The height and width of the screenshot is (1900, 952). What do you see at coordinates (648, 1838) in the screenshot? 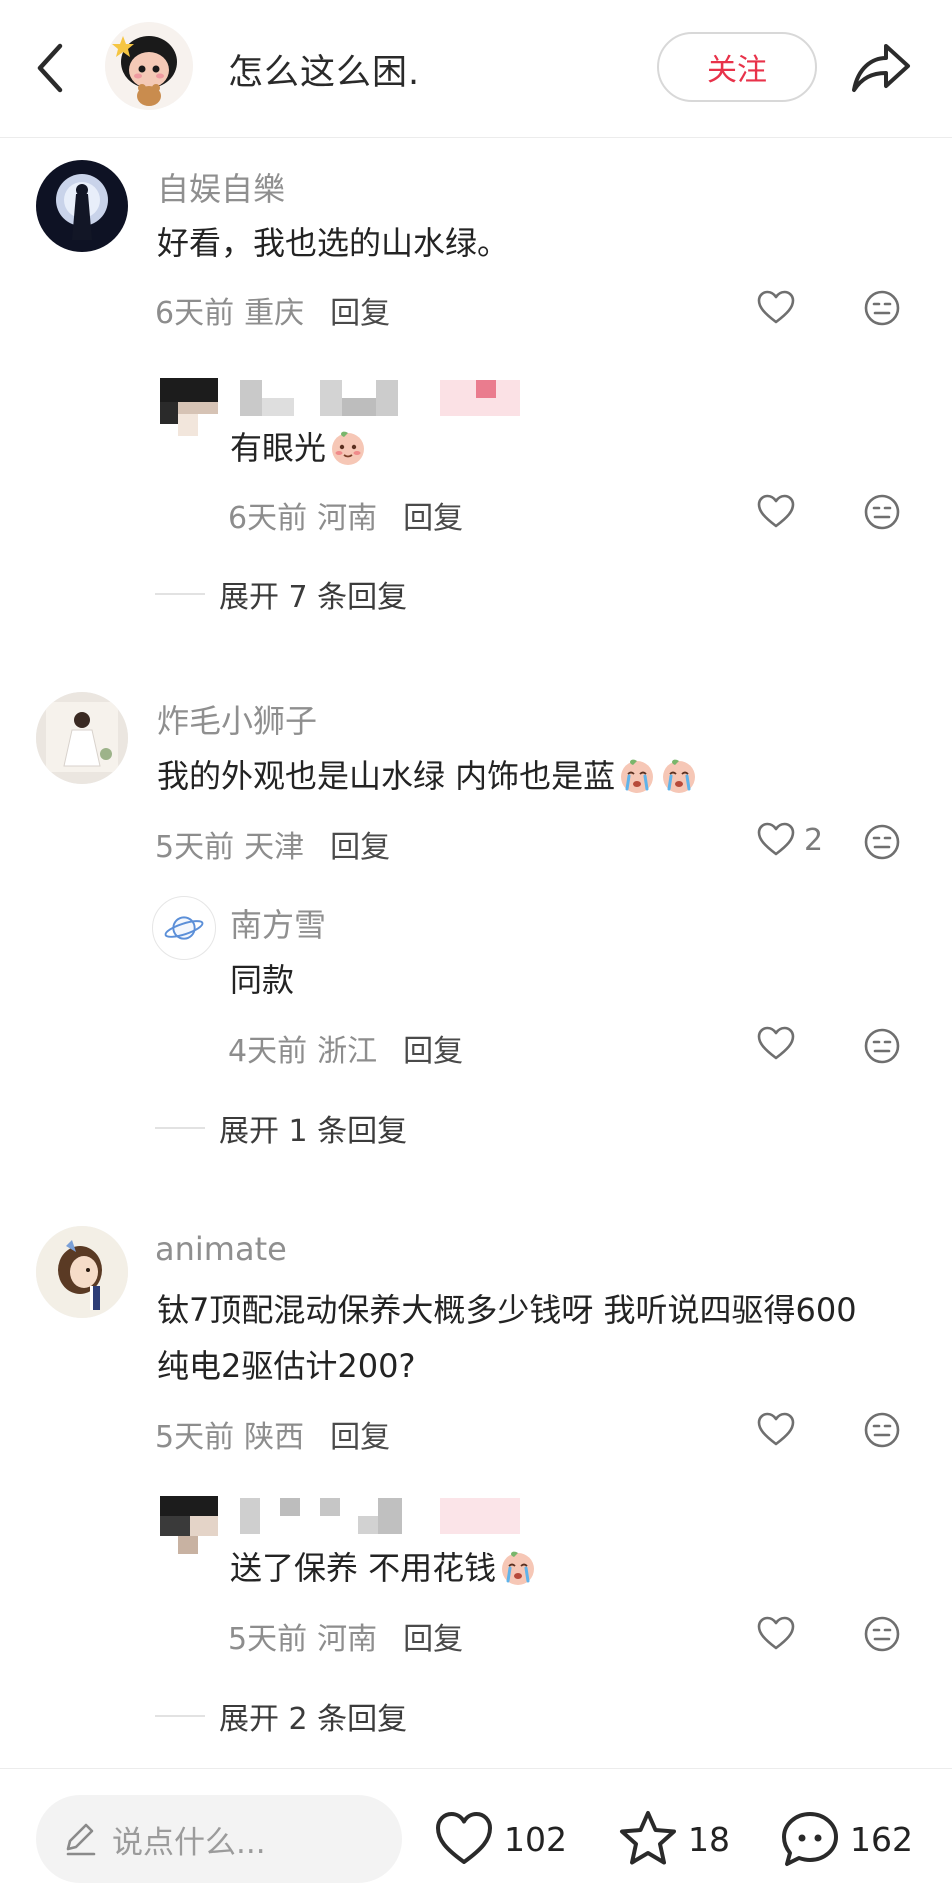
I see `star-icon` at bounding box center [648, 1838].